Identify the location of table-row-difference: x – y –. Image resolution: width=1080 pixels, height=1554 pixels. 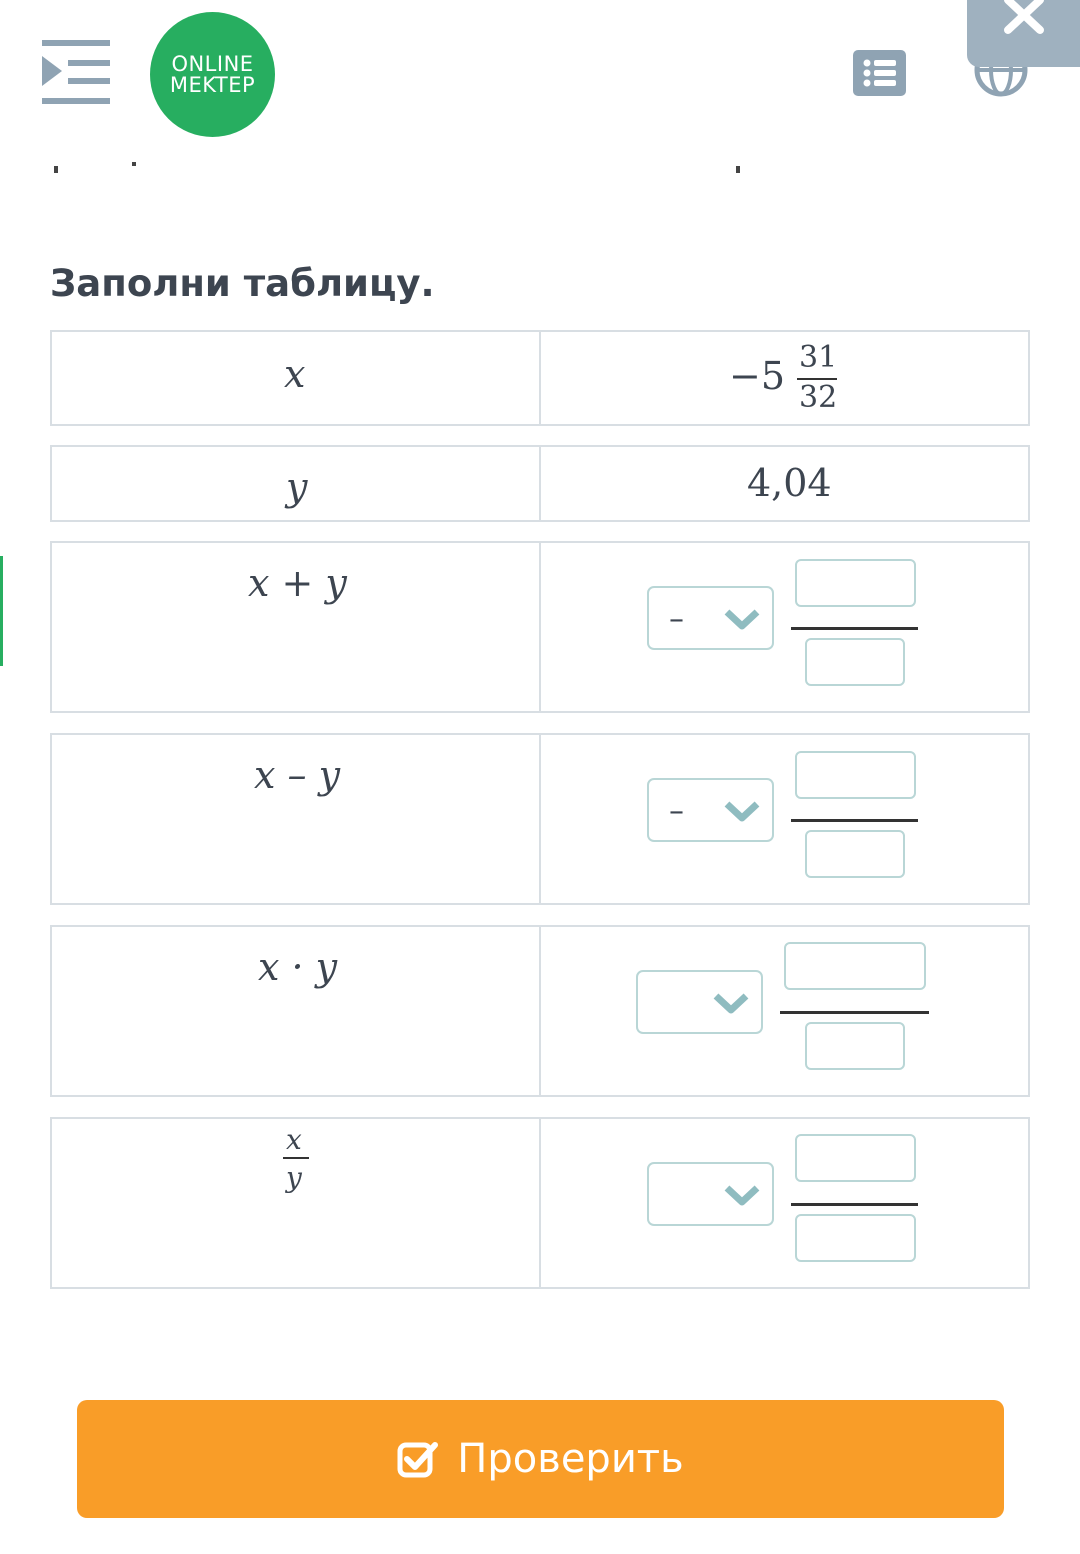
(540, 819).